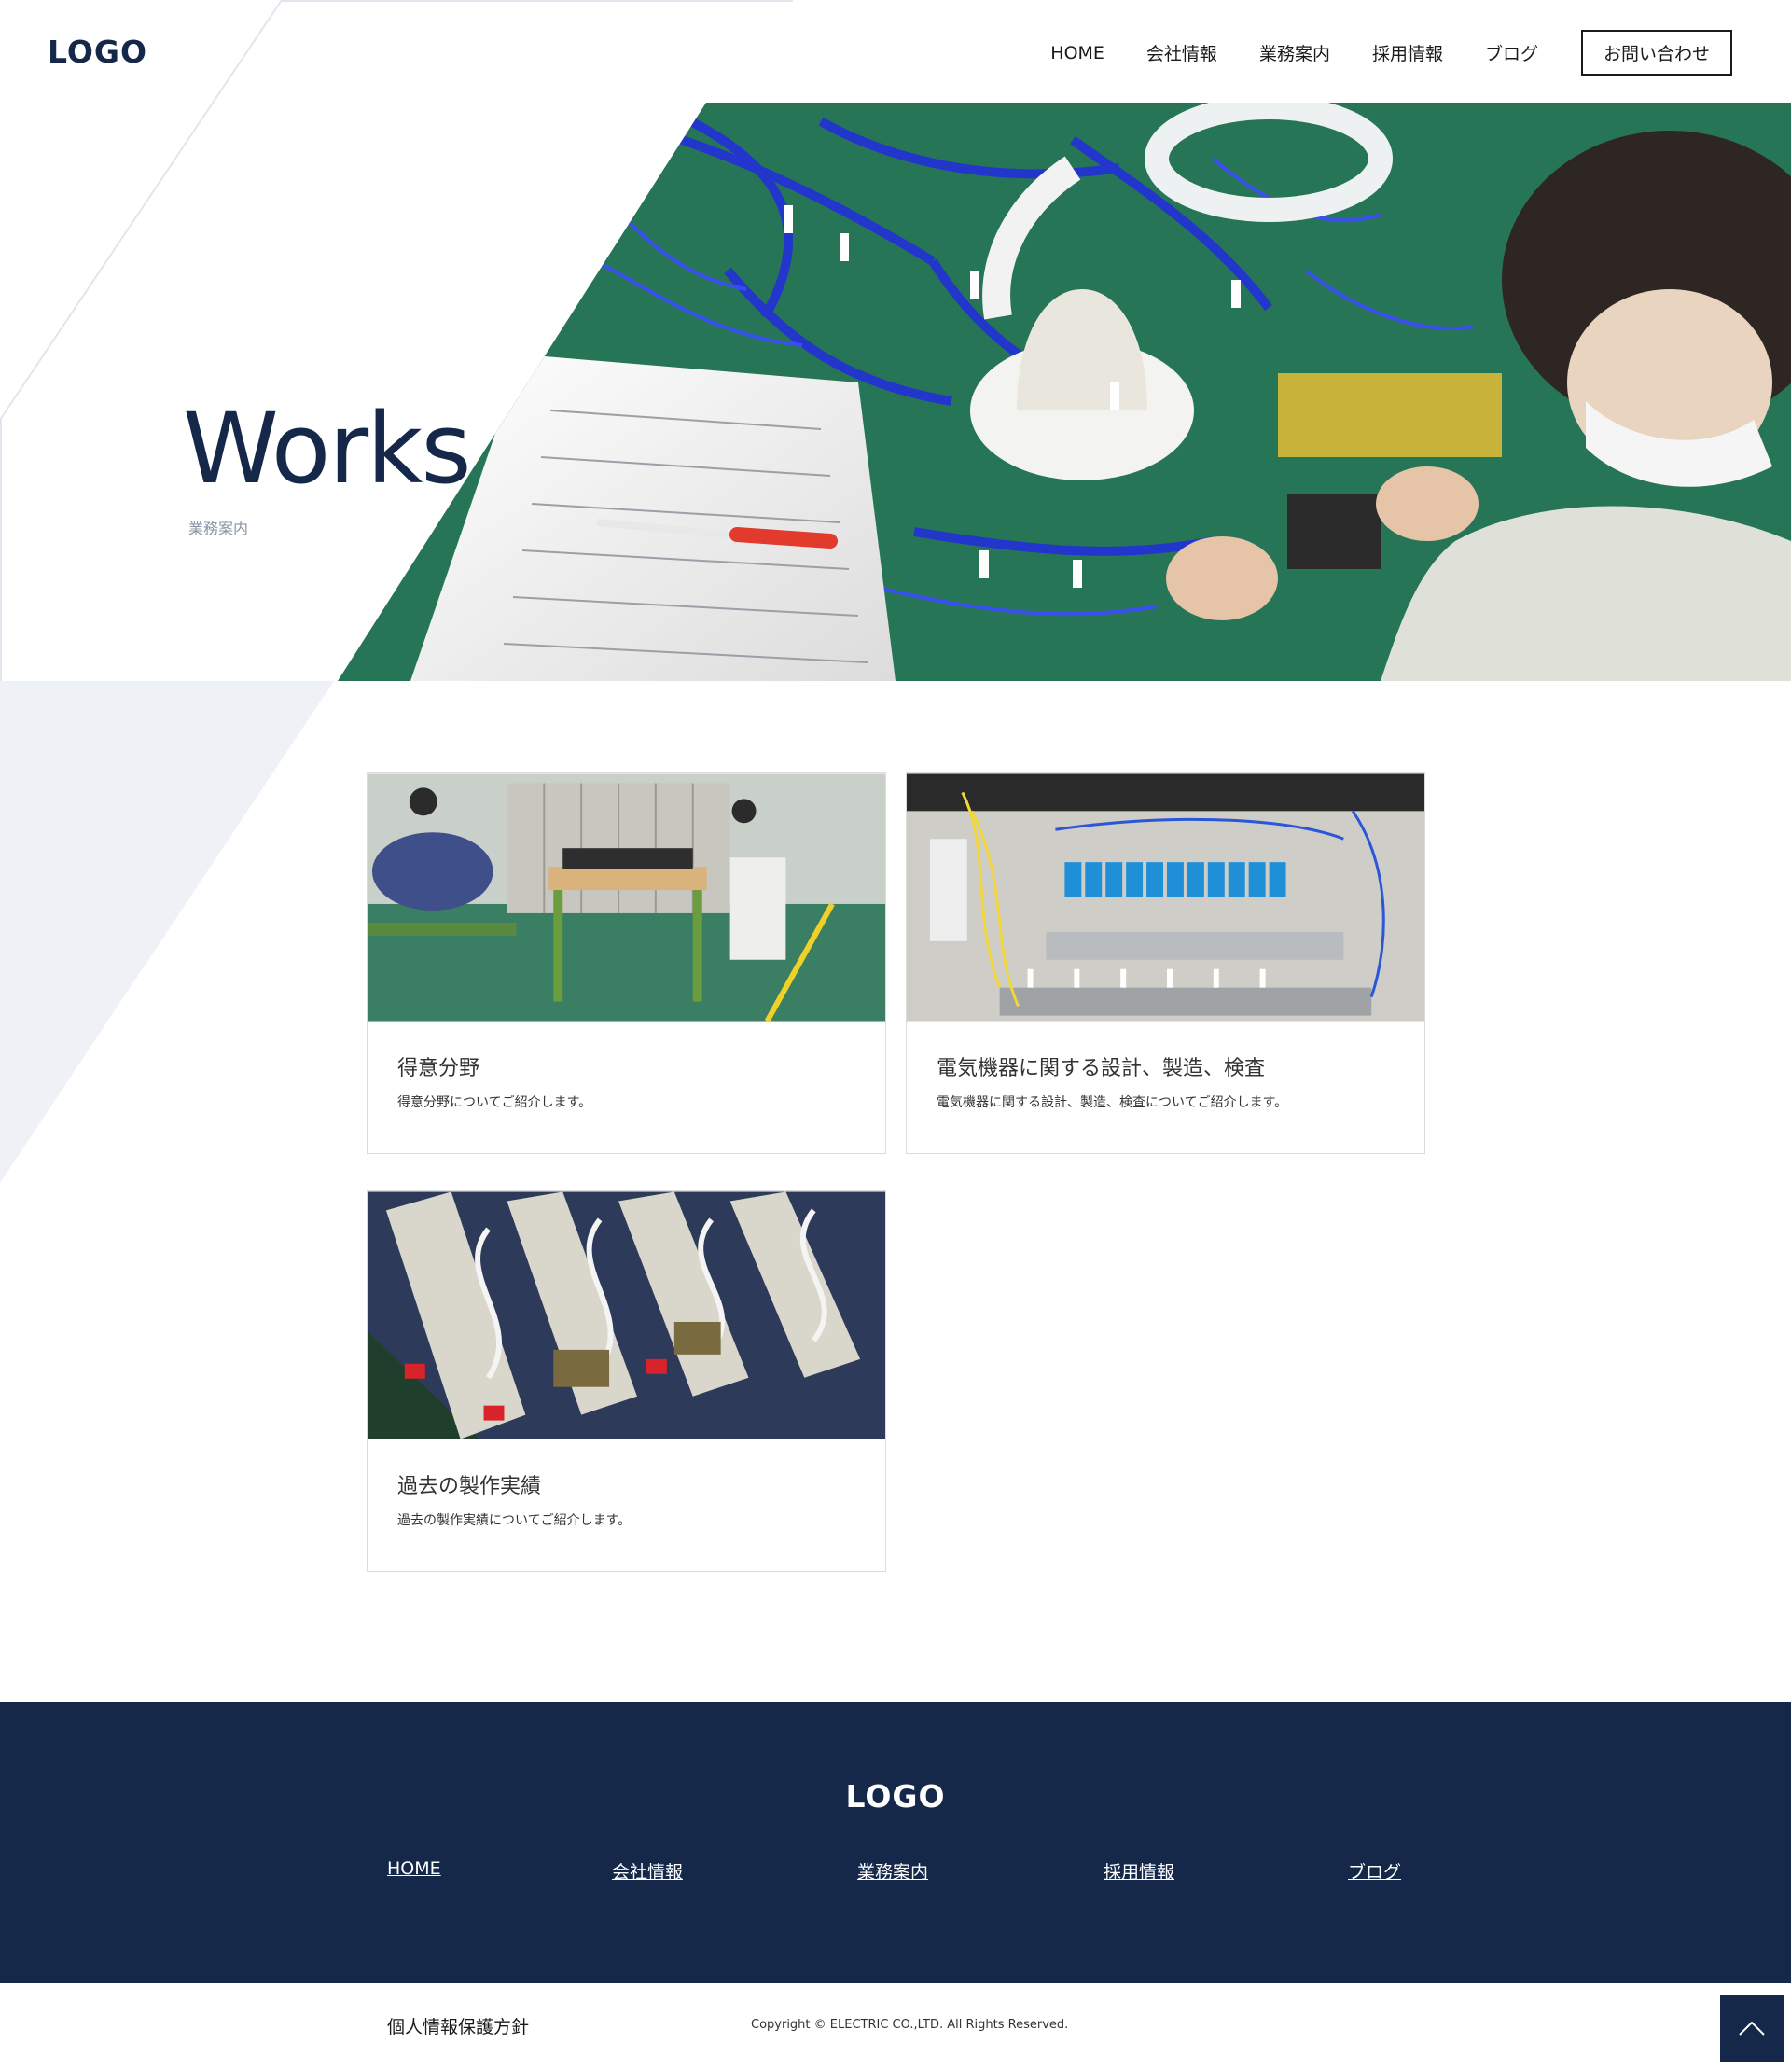 Image resolution: width=1791 pixels, height=2072 pixels. Describe the element at coordinates (892, 1871) in the screenshot. I see `footer-nav-works: 業務案内` at that location.